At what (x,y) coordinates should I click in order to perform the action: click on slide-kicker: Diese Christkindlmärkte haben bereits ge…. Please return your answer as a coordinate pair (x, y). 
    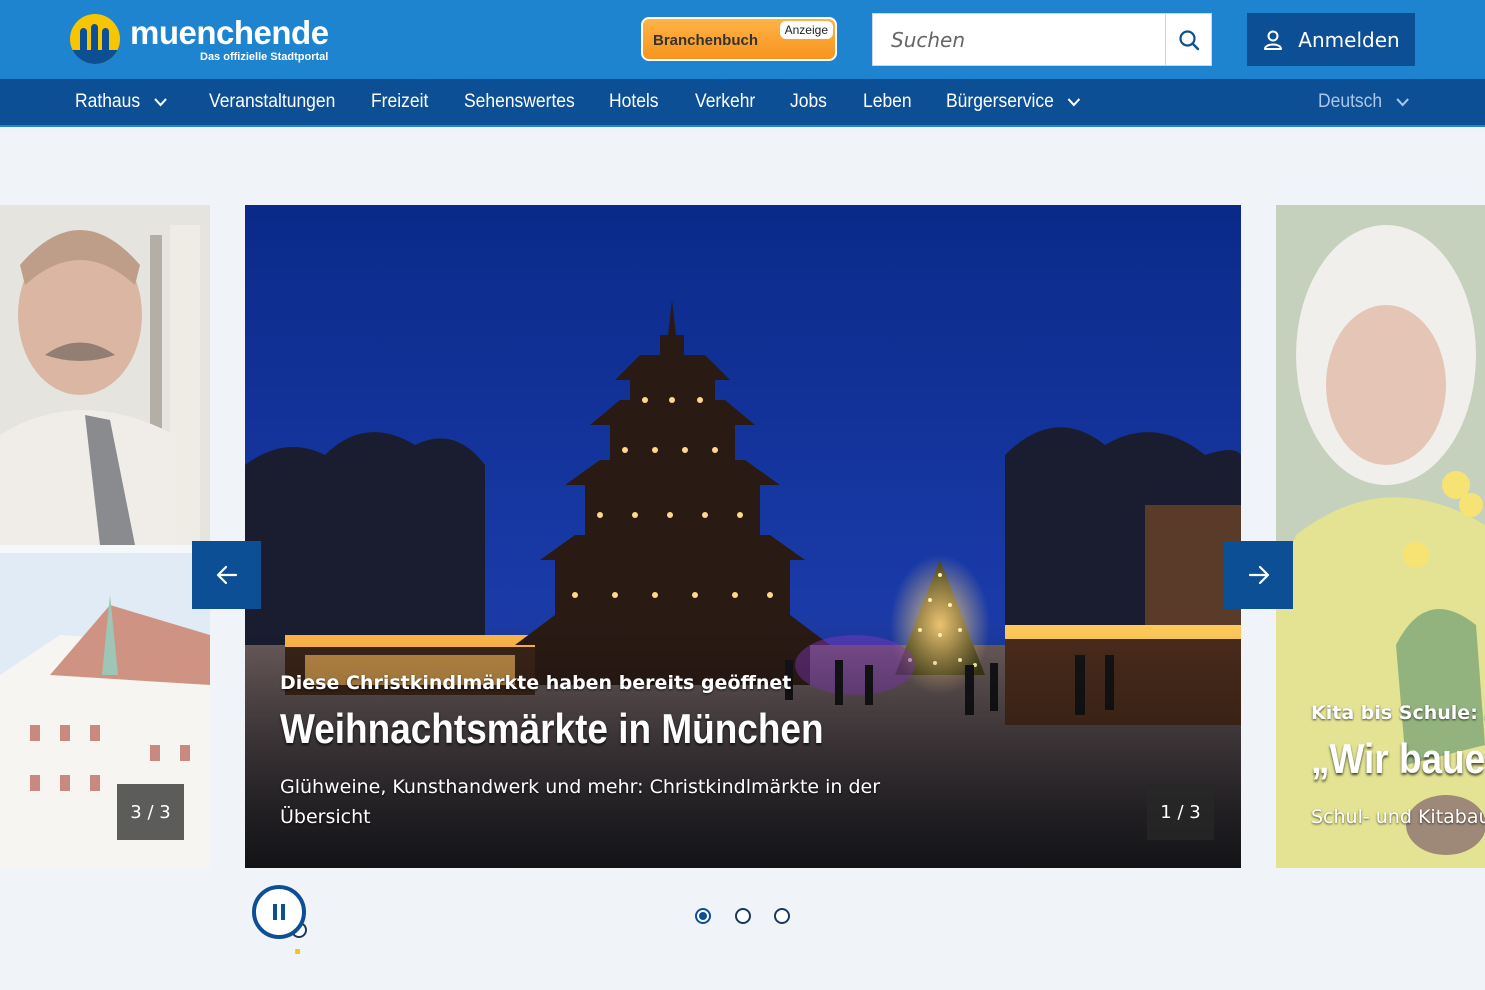
    Looking at the image, I should click on (536, 683).